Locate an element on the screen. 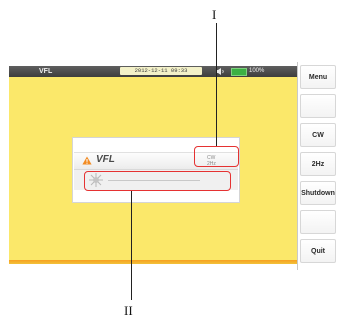 This screenshot has width=337, height=325. dialog-title: VFL is located at coordinates (105, 159).